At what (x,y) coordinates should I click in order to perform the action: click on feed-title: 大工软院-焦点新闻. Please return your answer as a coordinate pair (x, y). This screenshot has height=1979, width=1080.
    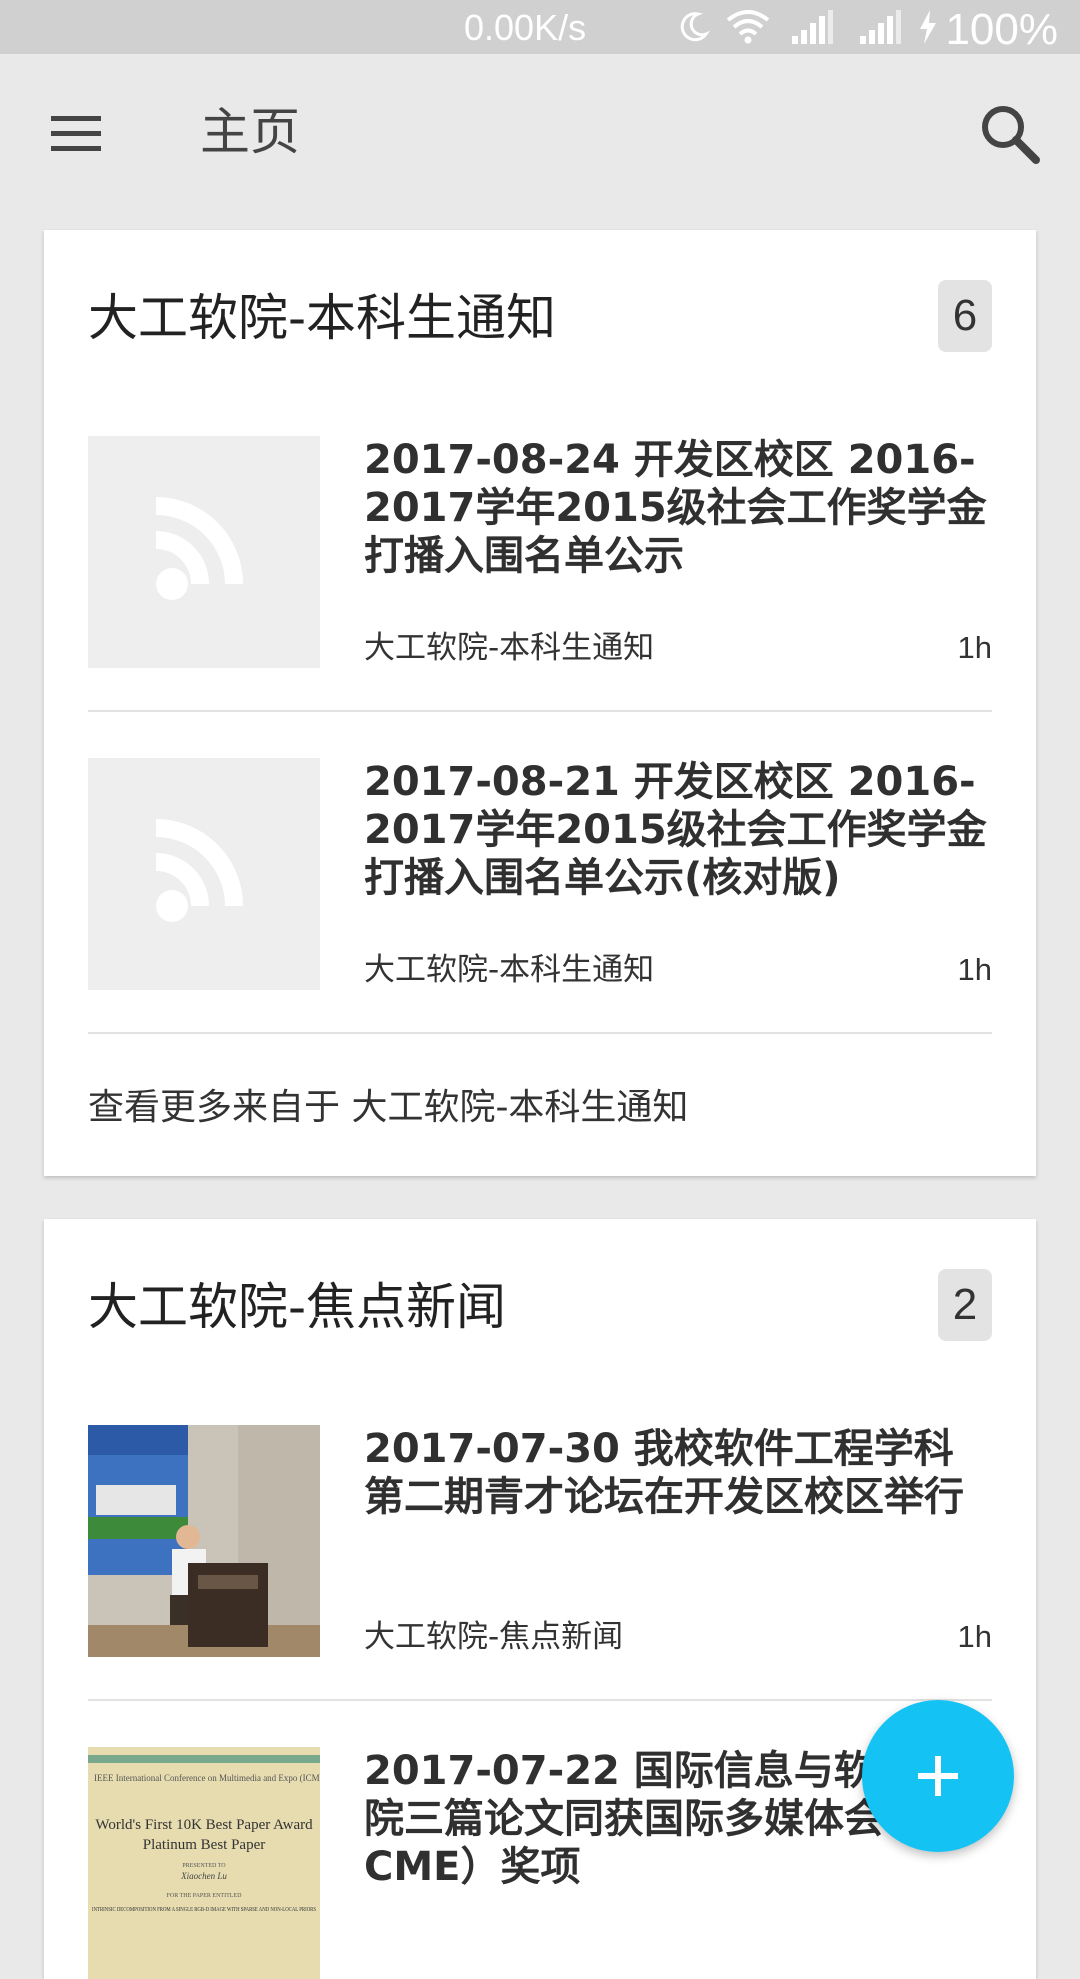
    Looking at the image, I should click on (297, 1307).